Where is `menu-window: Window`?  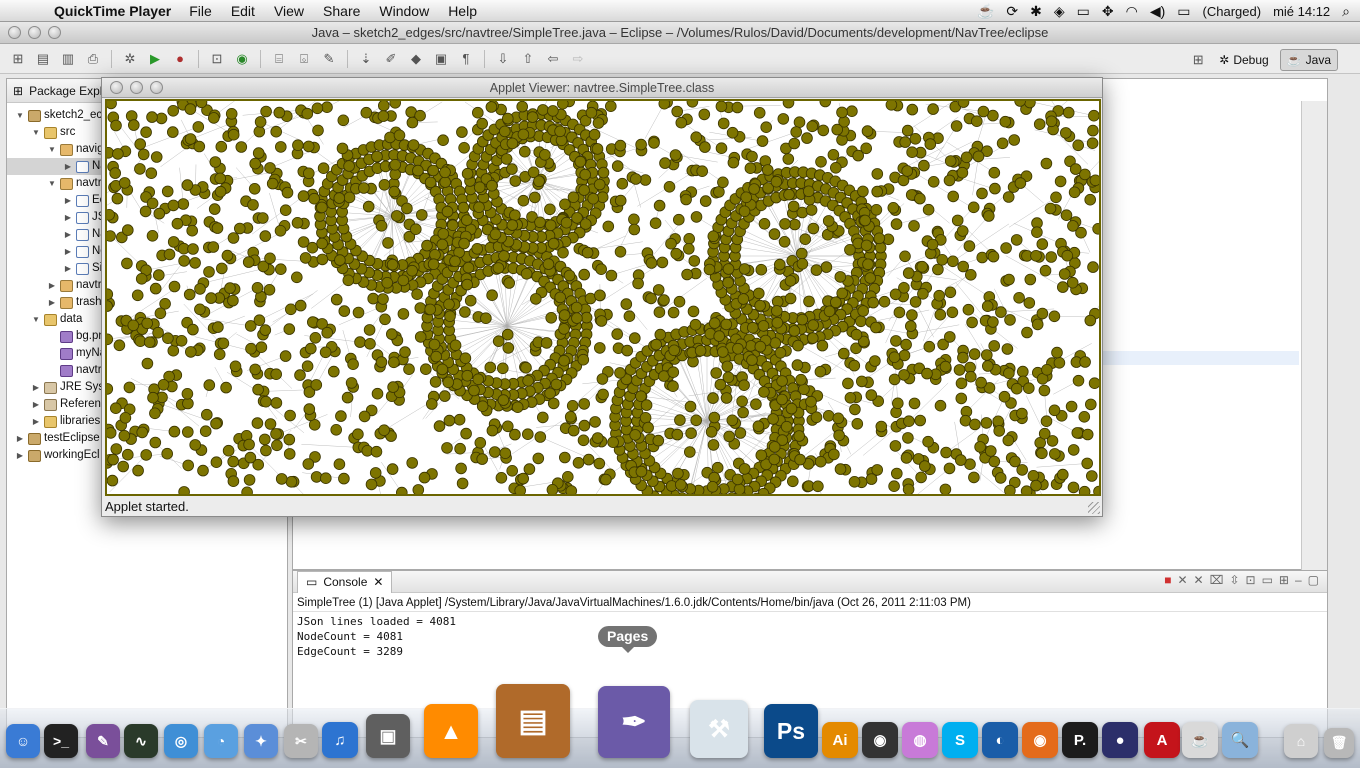
menu-window: Window is located at coordinates (404, 11).